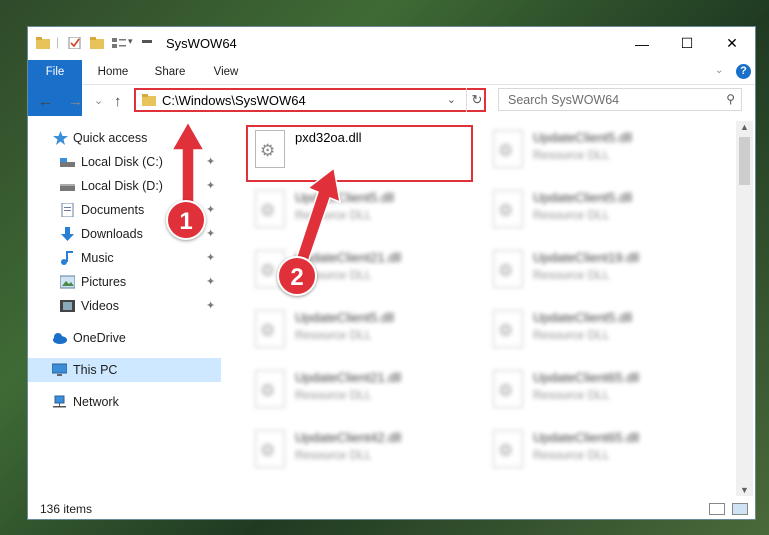 The width and height of the screenshot is (769, 535). I want to click on step-badge-2: 2, so click(297, 276).